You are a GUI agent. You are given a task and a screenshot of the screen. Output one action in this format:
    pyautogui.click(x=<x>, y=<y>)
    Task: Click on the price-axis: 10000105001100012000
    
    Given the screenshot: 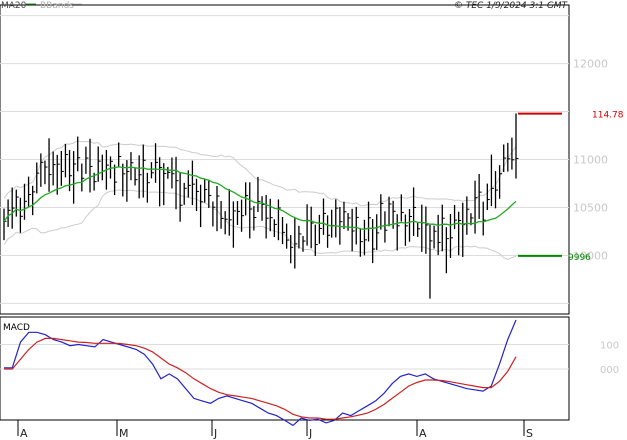 What is the action you would take?
    pyautogui.click(x=590, y=160)
    